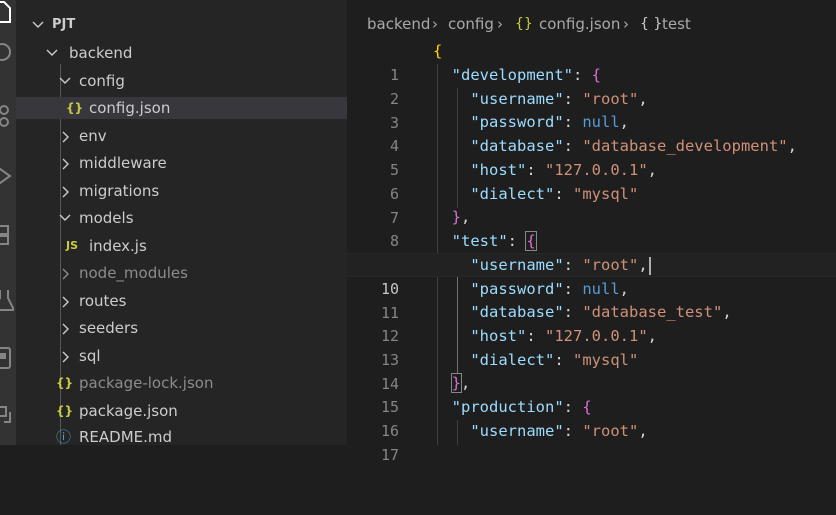 This screenshot has height=515, width=836. I want to click on tree-item-package-lock-json: {} package-lock.json, so click(181, 383).